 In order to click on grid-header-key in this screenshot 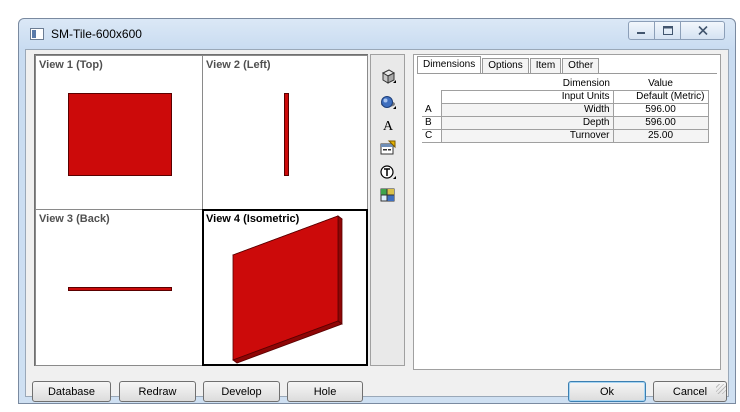, I will do `click(431, 83)`.